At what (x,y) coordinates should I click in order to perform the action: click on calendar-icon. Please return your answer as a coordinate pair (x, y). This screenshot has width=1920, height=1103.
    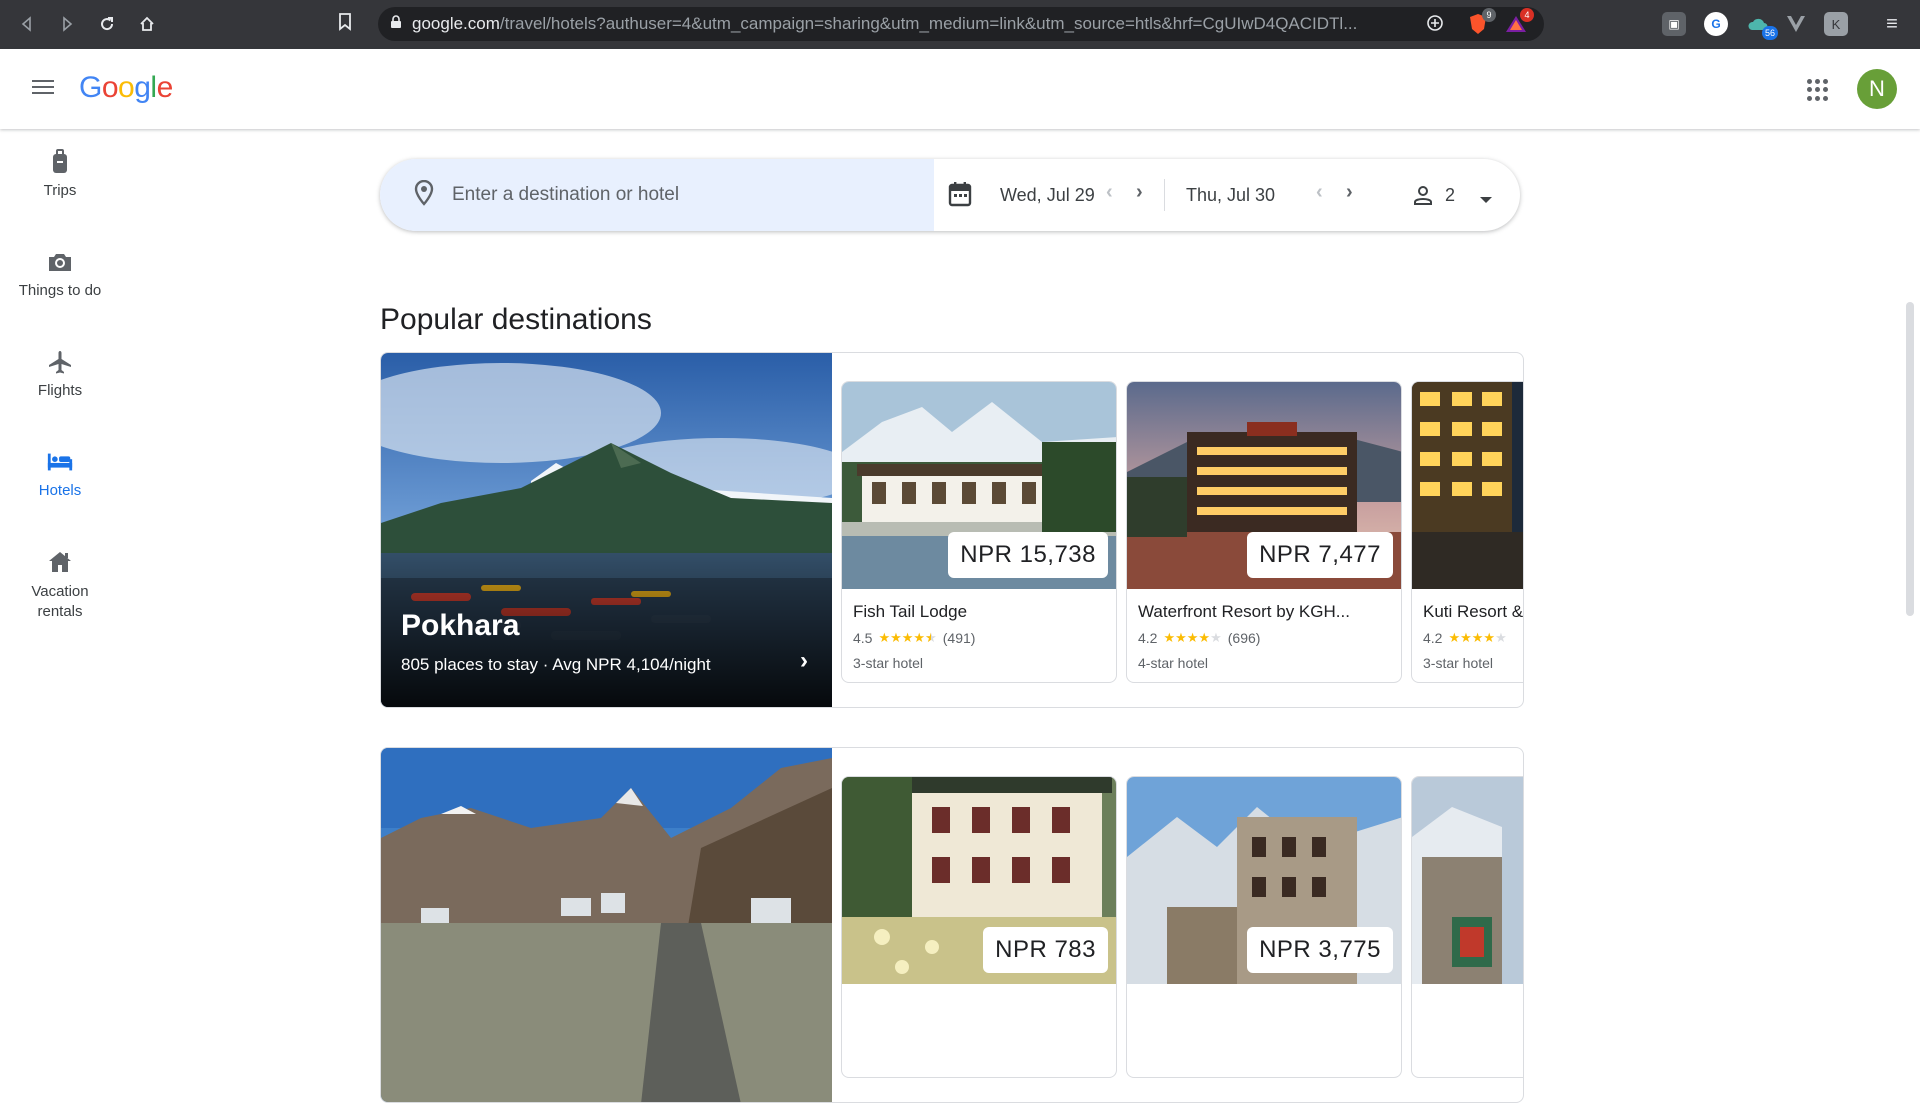
    Looking at the image, I should click on (960, 196).